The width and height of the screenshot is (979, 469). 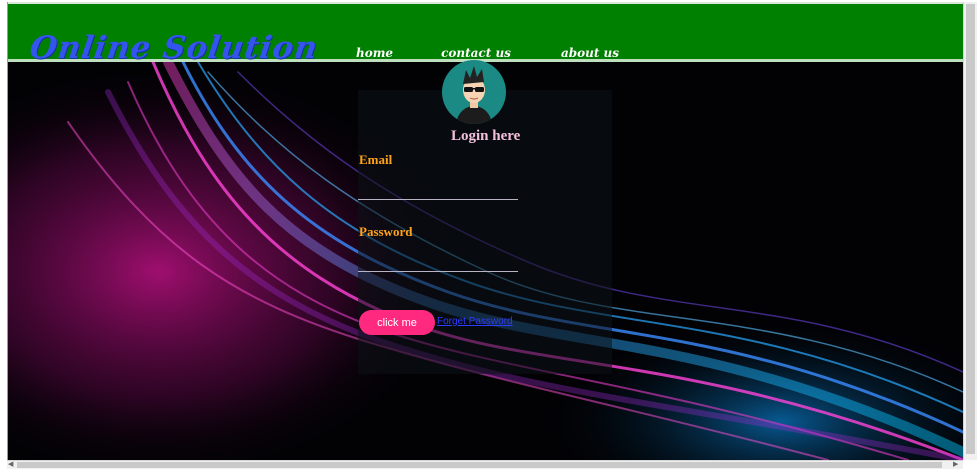 What do you see at coordinates (955, 464) in the screenshot?
I see `scroll-right-arrow-icon: ▶` at bounding box center [955, 464].